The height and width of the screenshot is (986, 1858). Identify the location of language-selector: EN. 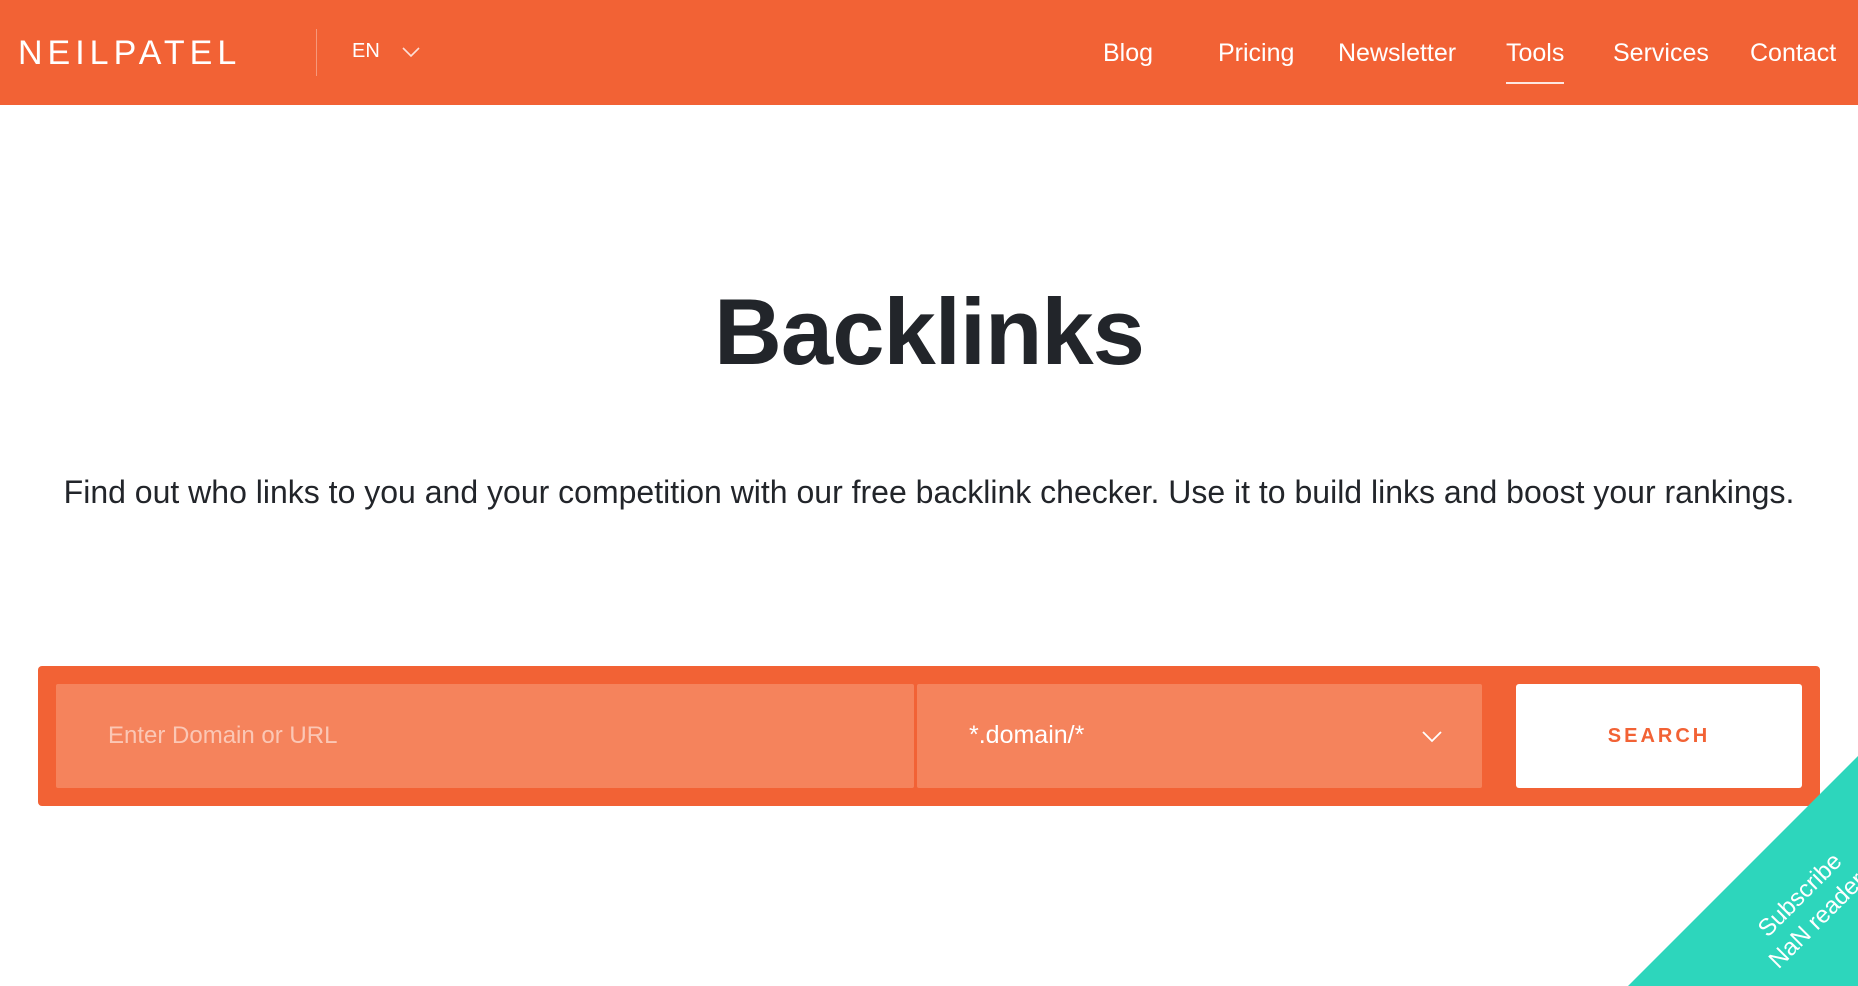
(386, 51).